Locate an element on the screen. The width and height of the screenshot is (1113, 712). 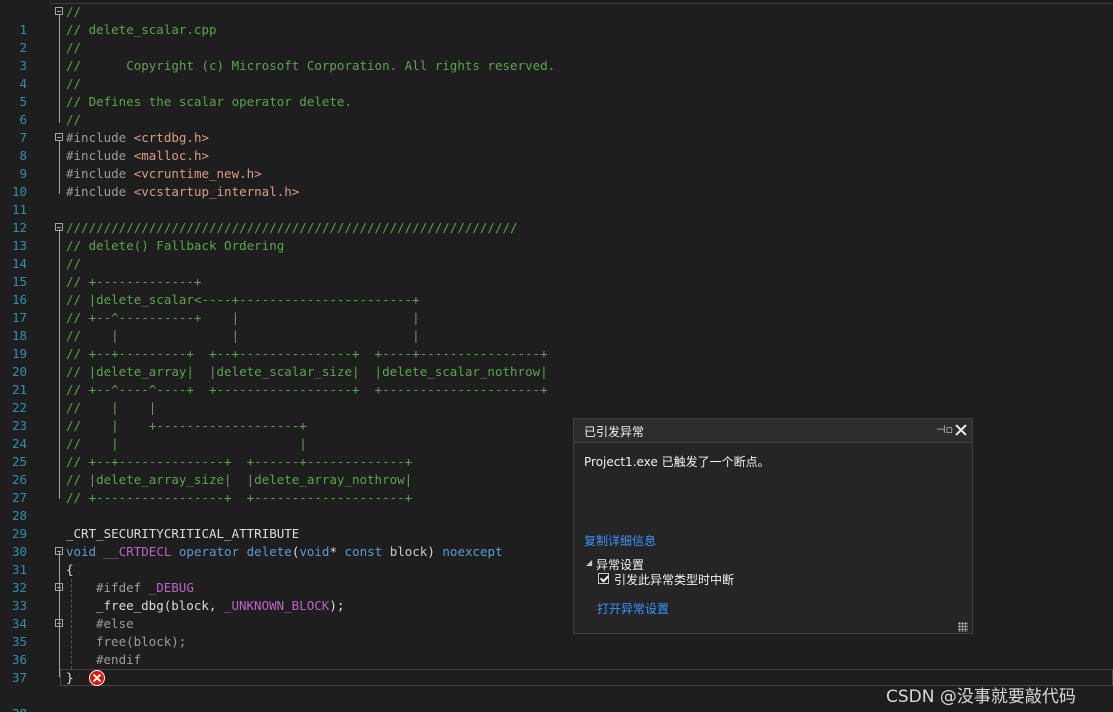
code-line-10: 10 #include <vcruntime_new.h> is located at coordinates (556, 182).